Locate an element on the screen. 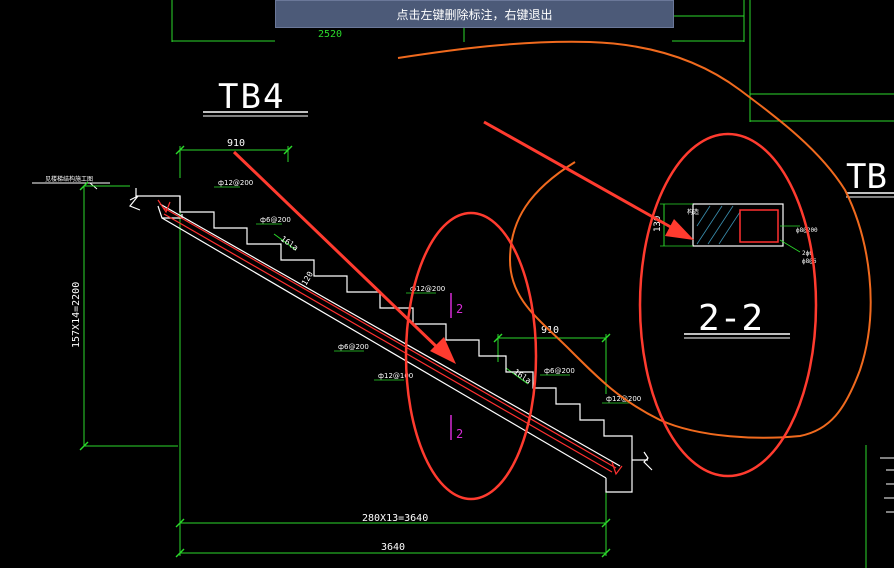 This screenshot has width=894, height=568. drawing-title-tb4: TB4 is located at coordinates (251, 97).